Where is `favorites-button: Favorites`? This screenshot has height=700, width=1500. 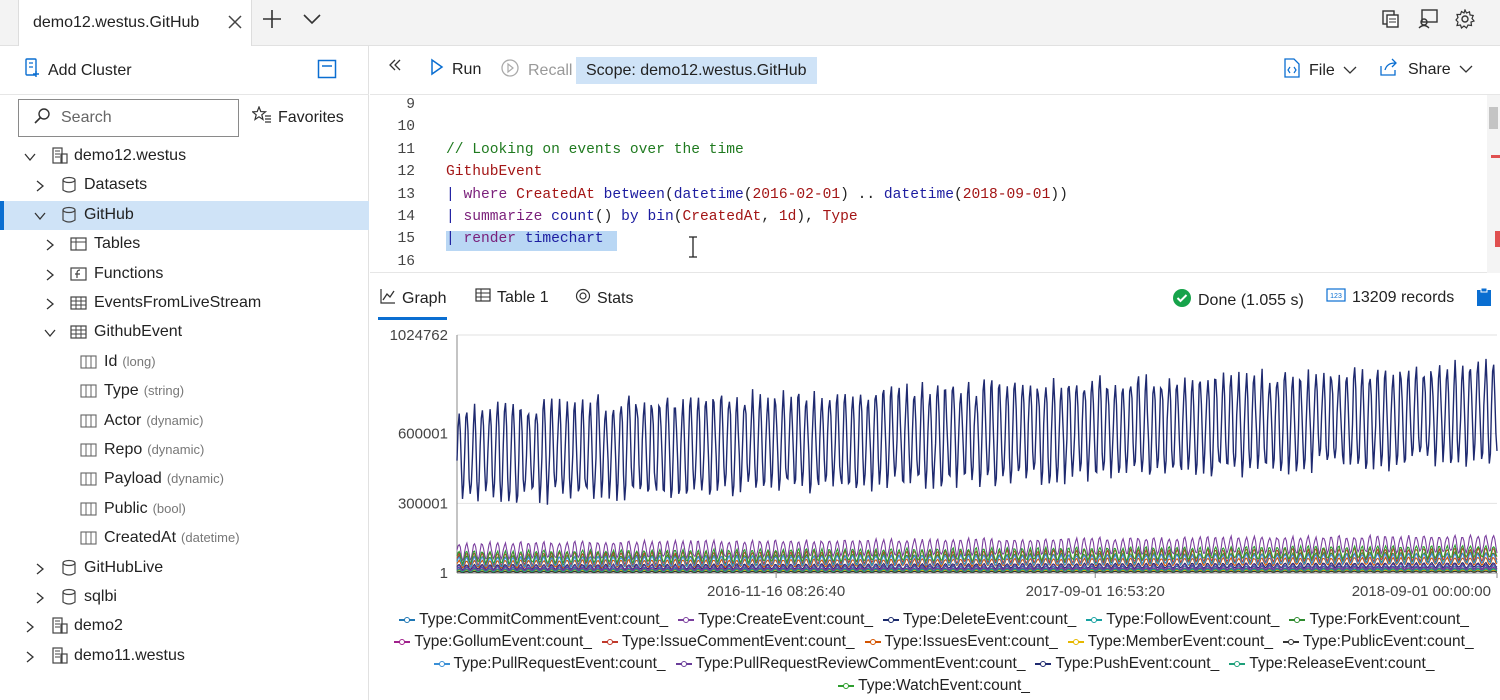
favorites-button: Favorites is located at coordinates (297, 117).